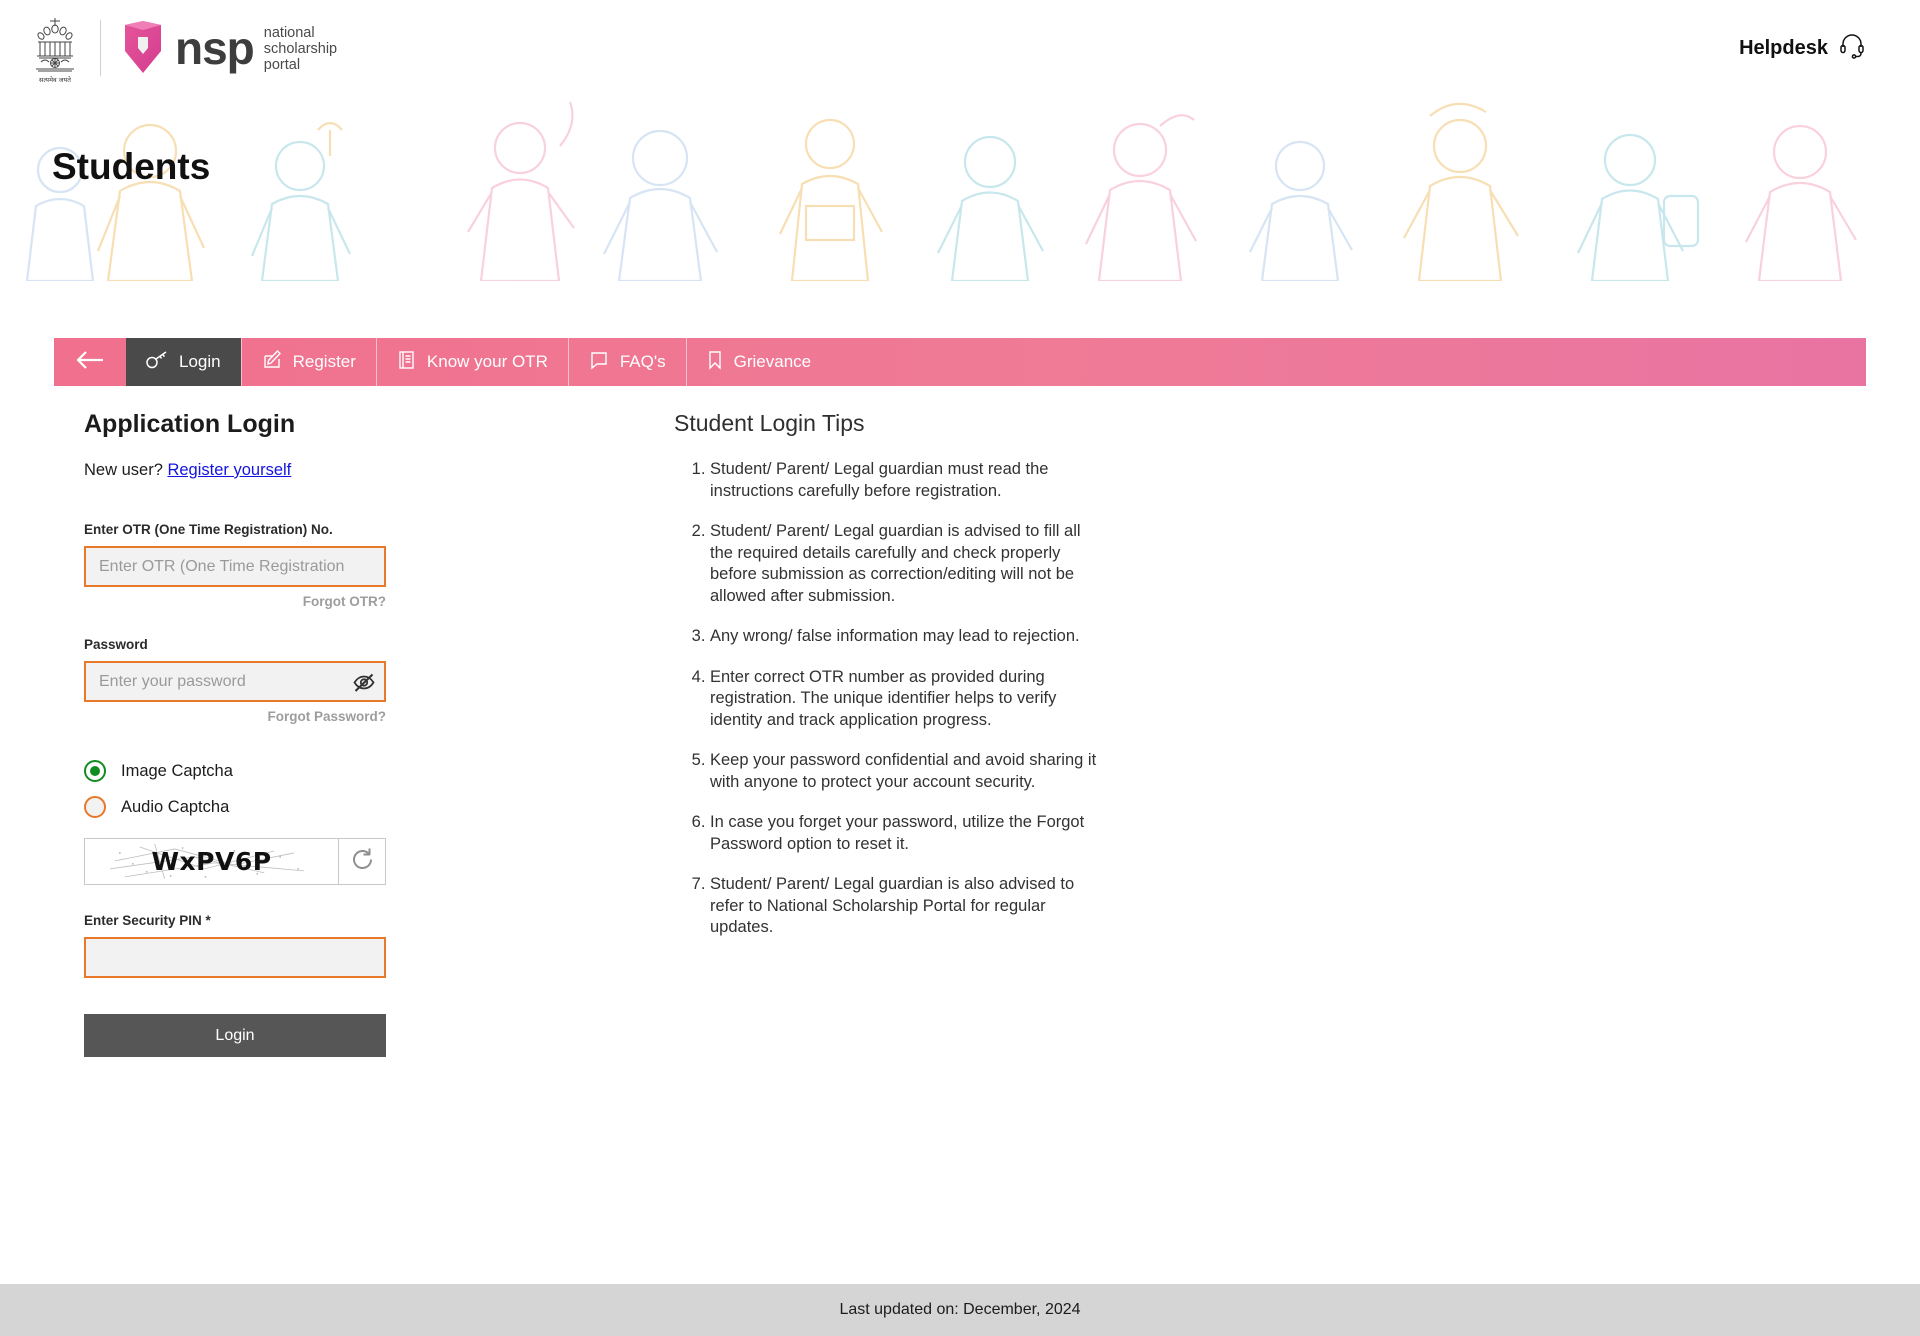  What do you see at coordinates (235, 1035) in the screenshot?
I see `login-button: Login` at bounding box center [235, 1035].